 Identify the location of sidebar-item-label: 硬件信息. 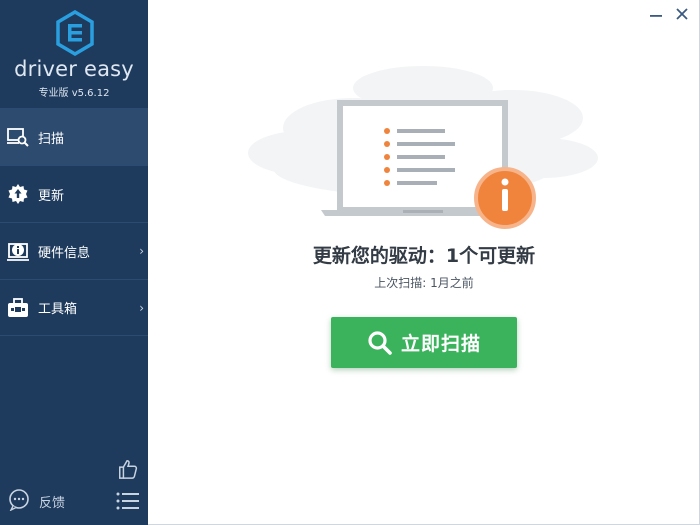
(64, 253).